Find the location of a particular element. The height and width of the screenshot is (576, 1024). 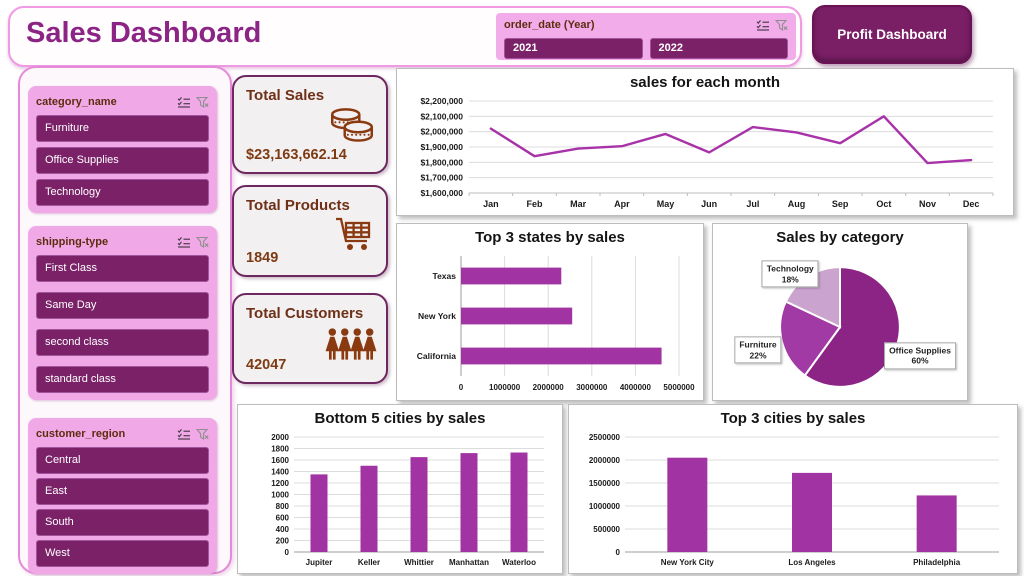

svg-text: Whittier is located at coordinates (419, 562).